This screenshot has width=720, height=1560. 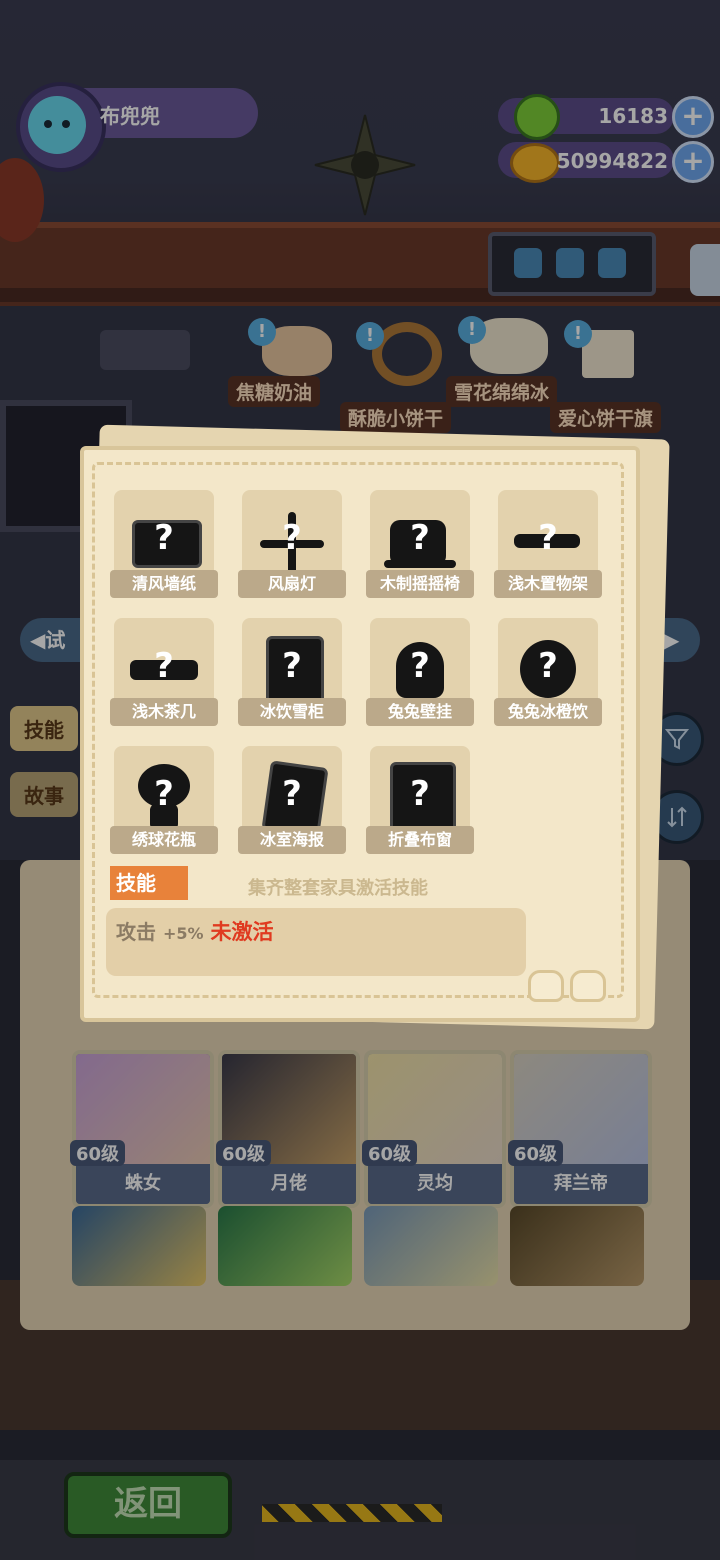 What do you see at coordinates (420, 564) in the screenshot?
I see `rocking-chair-silhouette-icon` at bounding box center [420, 564].